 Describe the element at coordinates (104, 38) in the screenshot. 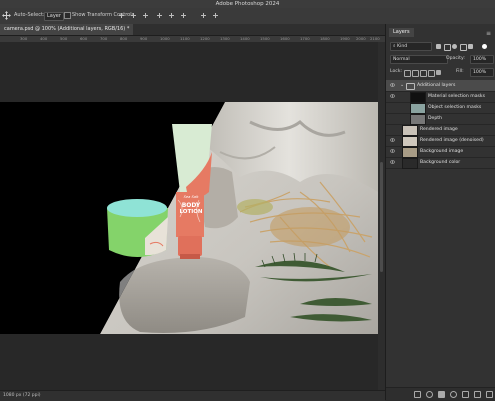

I see `ruler-tick: 700` at that location.